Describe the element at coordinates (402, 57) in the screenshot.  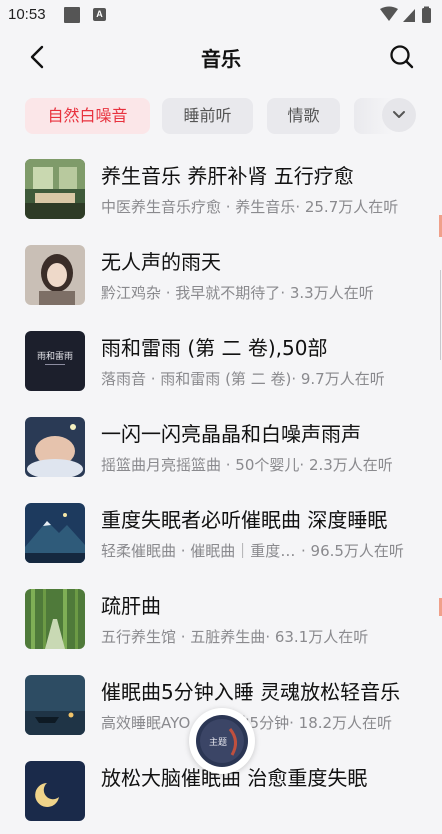
I see `search-icon` at that location.